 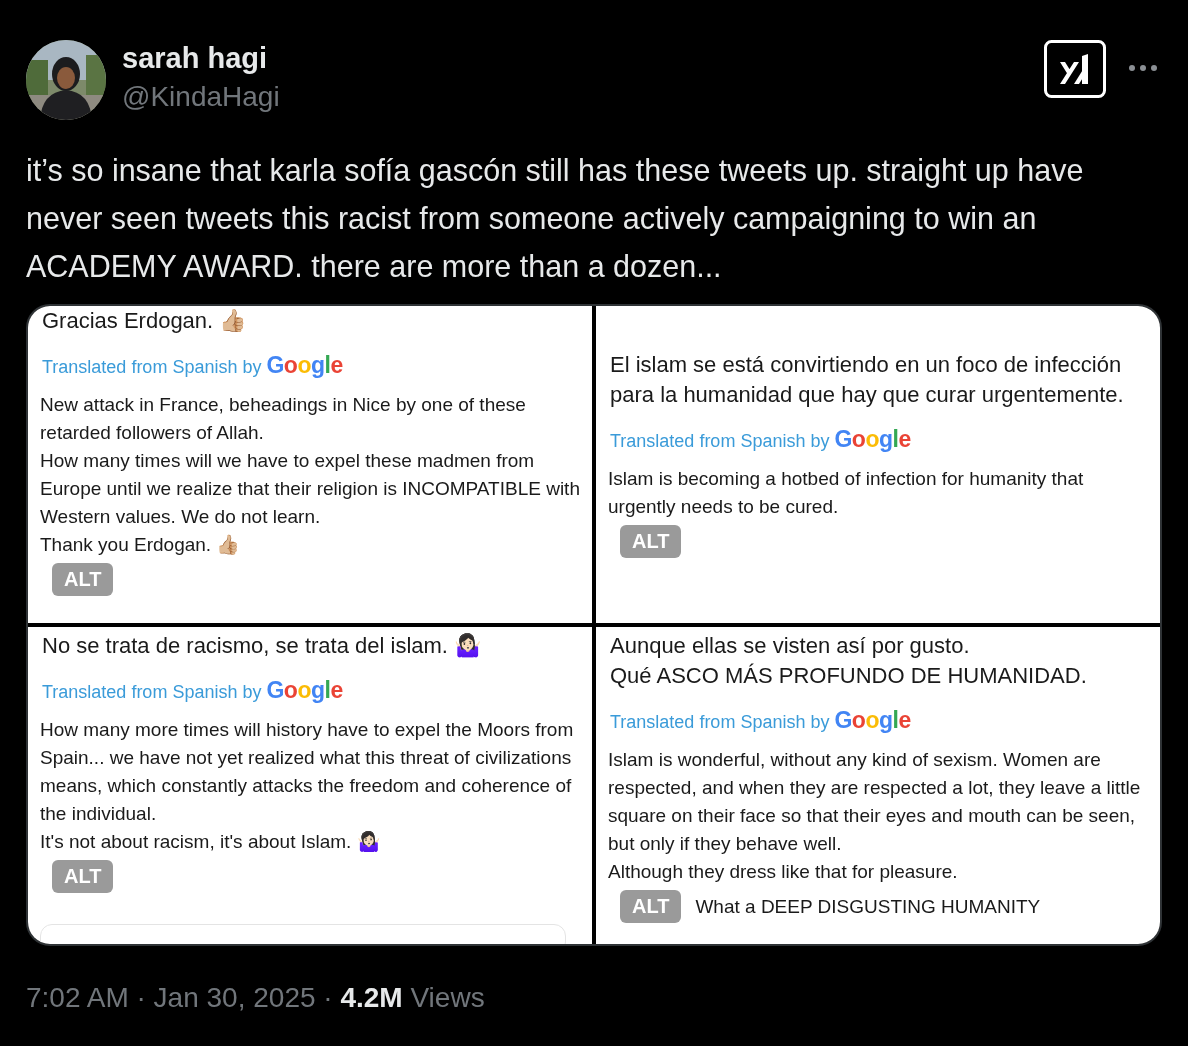 What do you see at coordinates (875, 816) in the screenshot?
I see `translated-text: Islam is wonderful, without any kind of sexism. Women are respected, and when they are respected a lot, they leave a little square on their face so that their eyes and mouth can be seen, but only if they behave well. Although they dress like that for pleasure.` at bounding box center [875, 816].